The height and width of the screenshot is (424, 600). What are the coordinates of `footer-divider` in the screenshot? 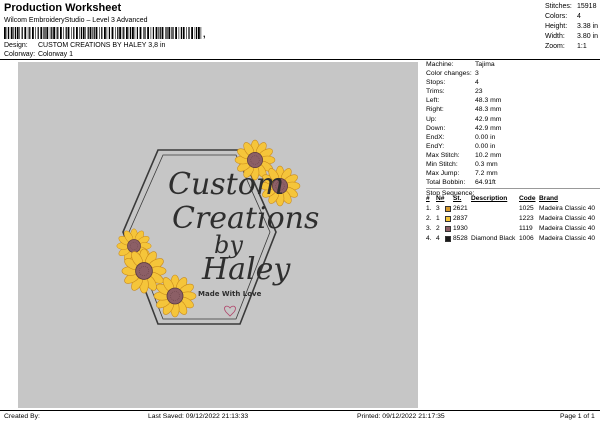 It's located at (300, 410).